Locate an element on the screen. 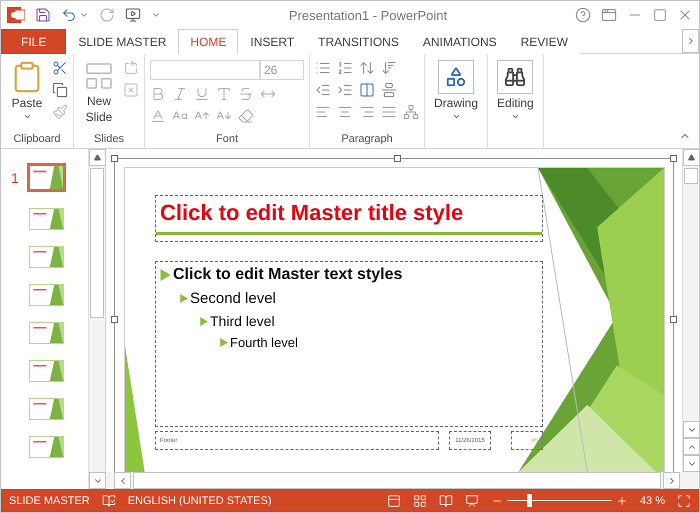 The image size is (700, 513). underline-icon is located at coordinates (202, 94).